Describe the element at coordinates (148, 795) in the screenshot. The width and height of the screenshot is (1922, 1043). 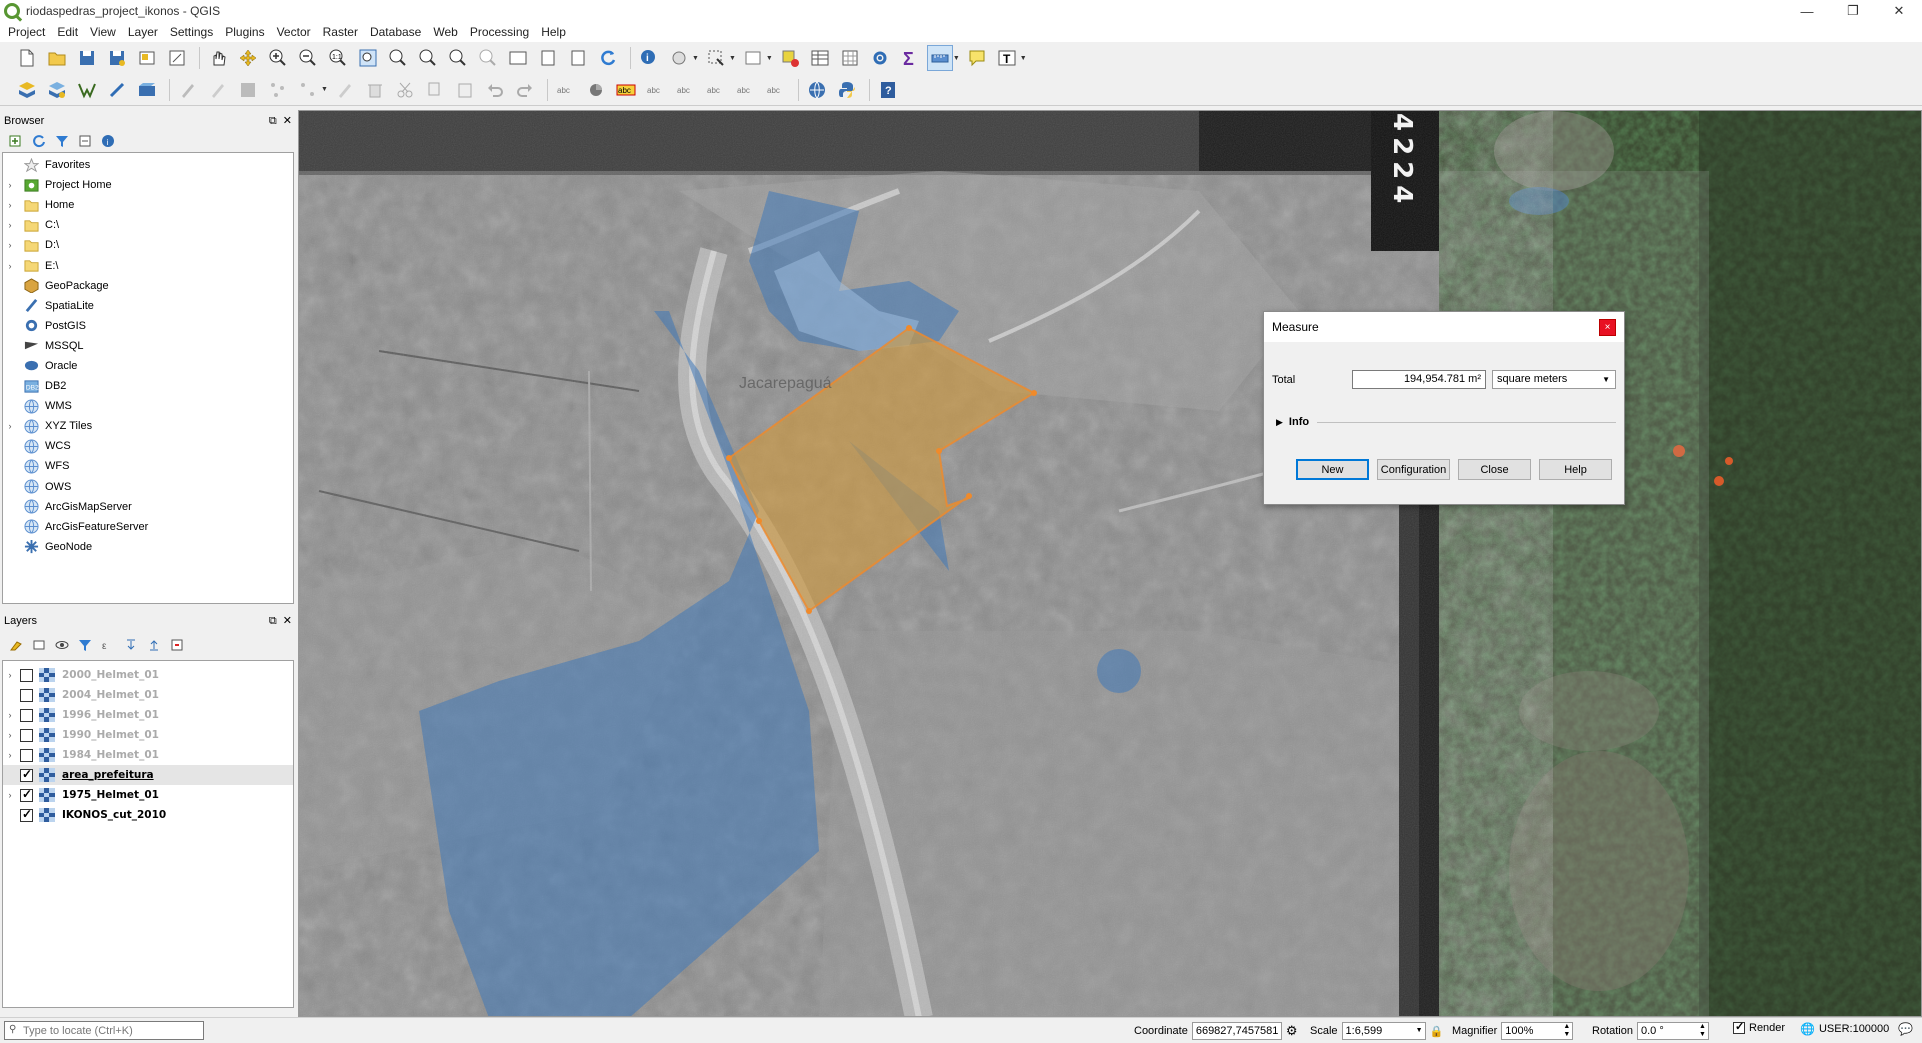
I see `layer-item: › 1975_Helmet_01` at that location.